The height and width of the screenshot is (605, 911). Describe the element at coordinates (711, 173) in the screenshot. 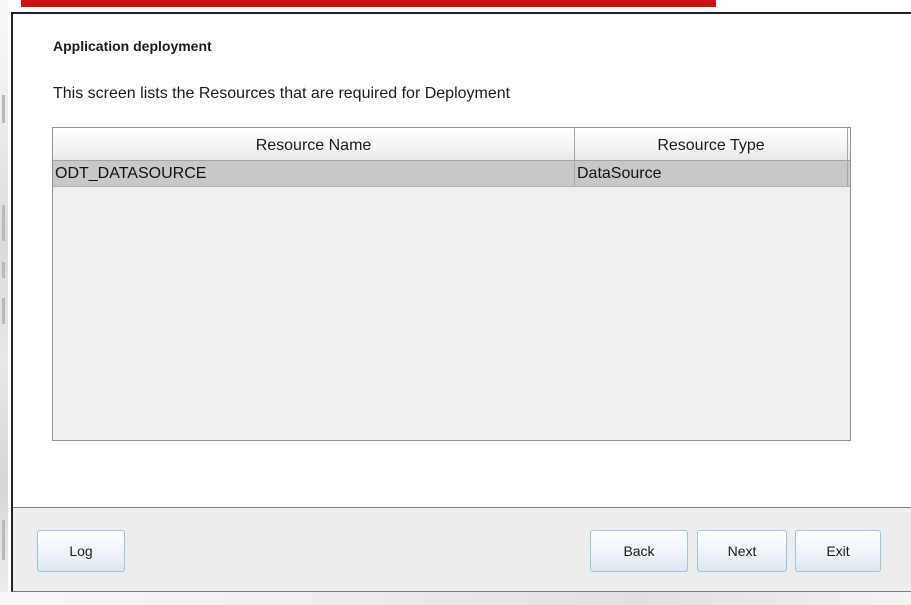

I see `cell-resource-type: DataSource` at that location.